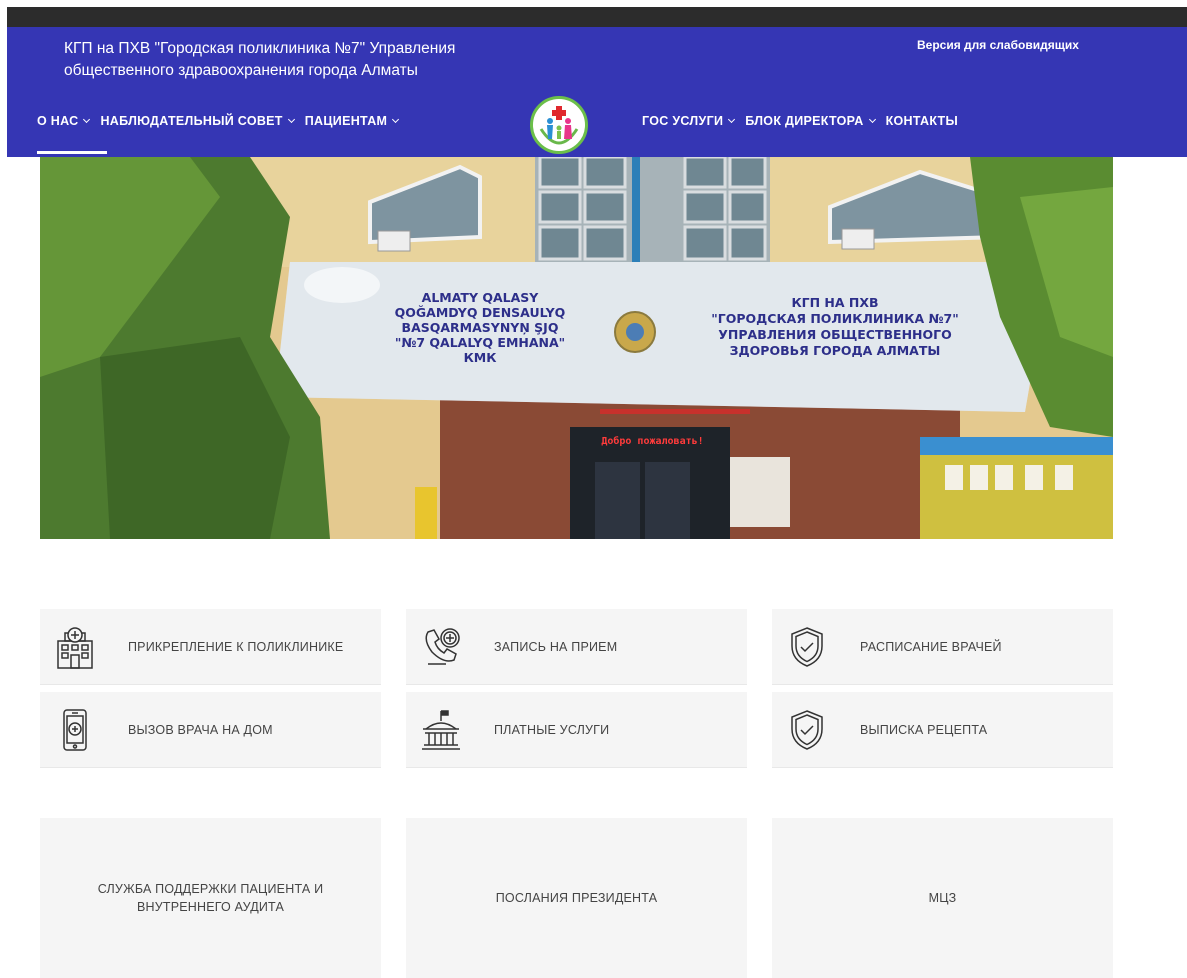 The width and height of the screenshot is (1187, 978). I want to click on browser-top-strip, so click(597, 17).